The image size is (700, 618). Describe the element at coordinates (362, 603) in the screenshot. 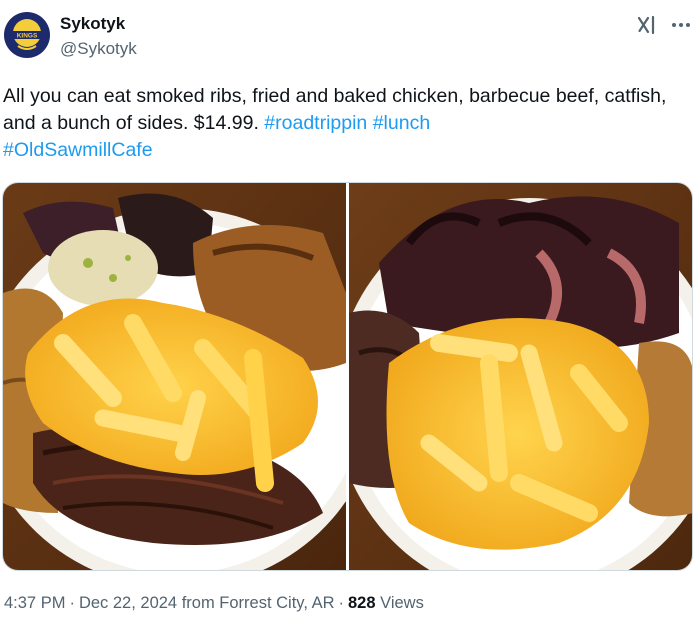

I see `views-count: 828` at that location.